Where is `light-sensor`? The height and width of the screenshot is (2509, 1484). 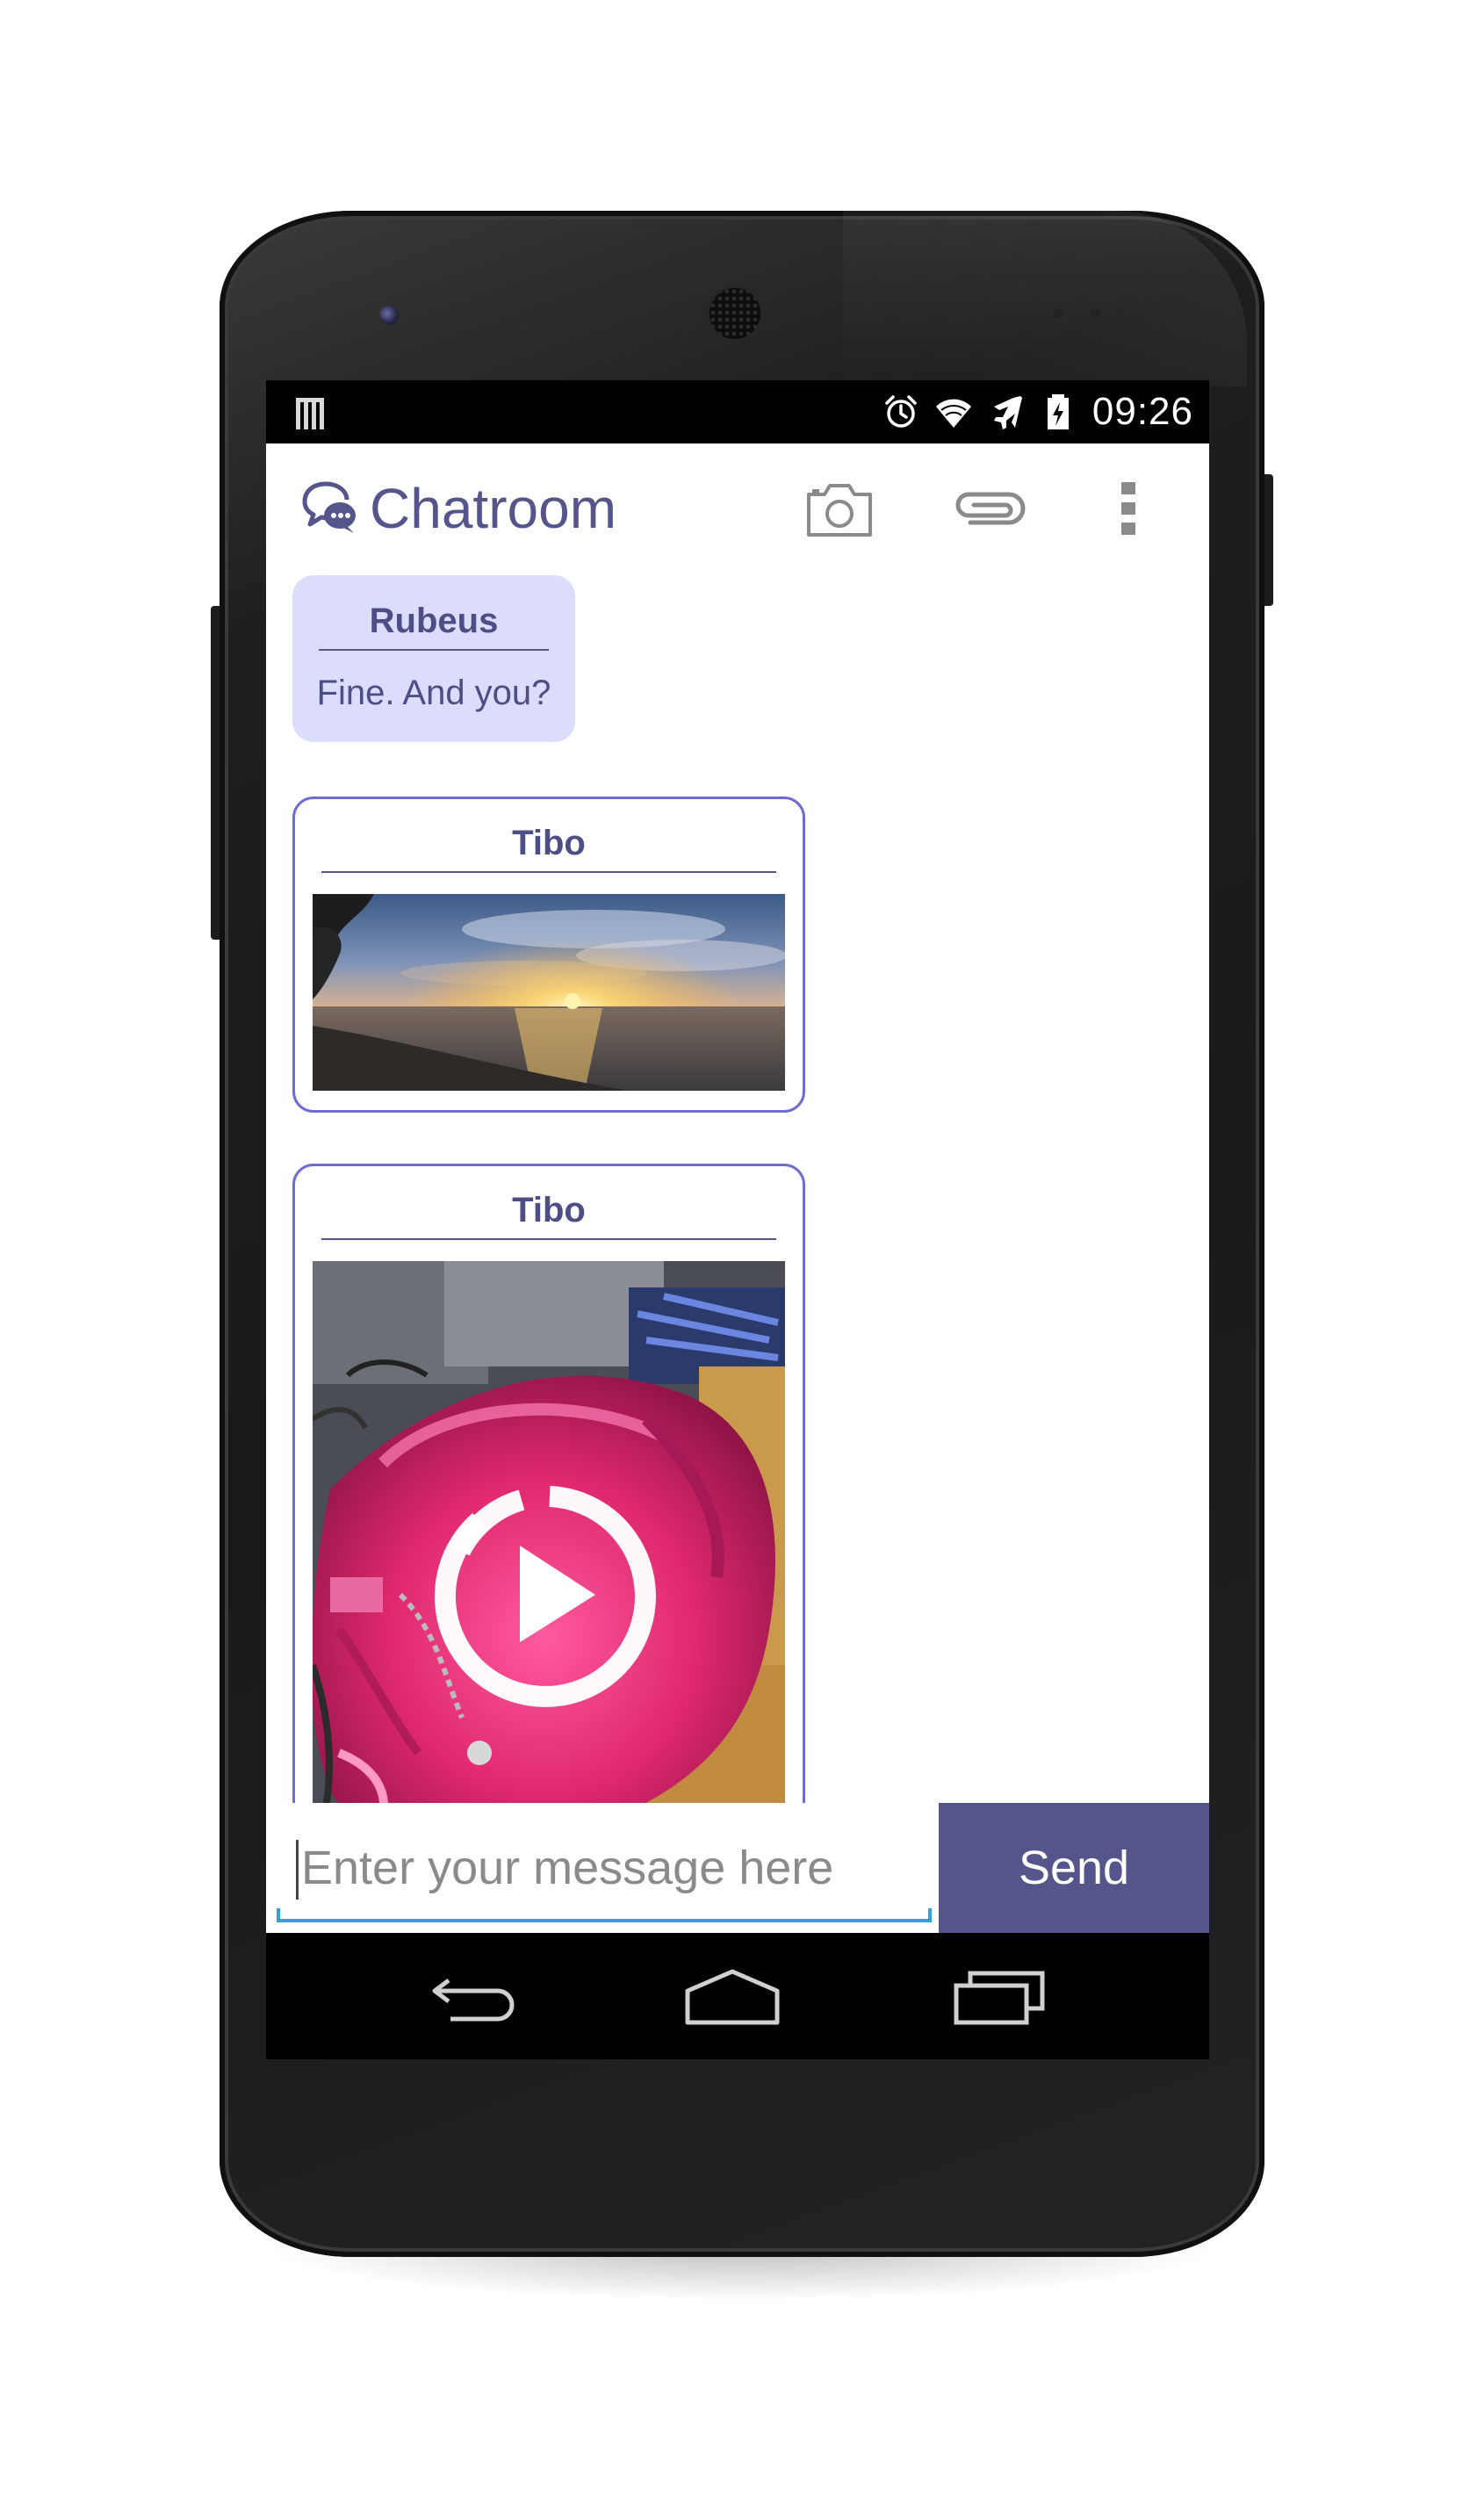
light-sensor is located at coordinates (1095, 313).